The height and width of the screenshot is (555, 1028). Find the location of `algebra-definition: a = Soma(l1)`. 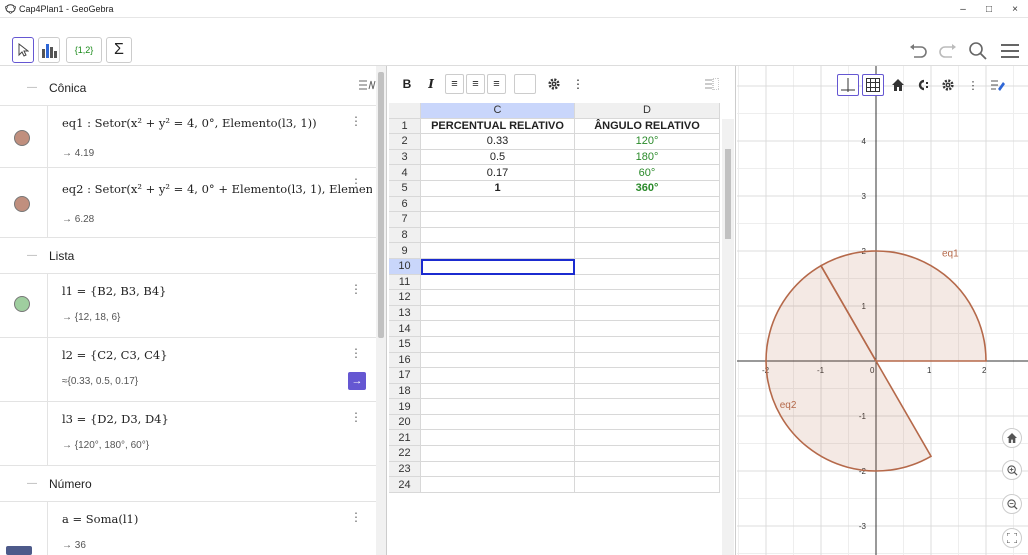

algebra-definition: a = Soma(l1) is located at coordinates (217, 519).